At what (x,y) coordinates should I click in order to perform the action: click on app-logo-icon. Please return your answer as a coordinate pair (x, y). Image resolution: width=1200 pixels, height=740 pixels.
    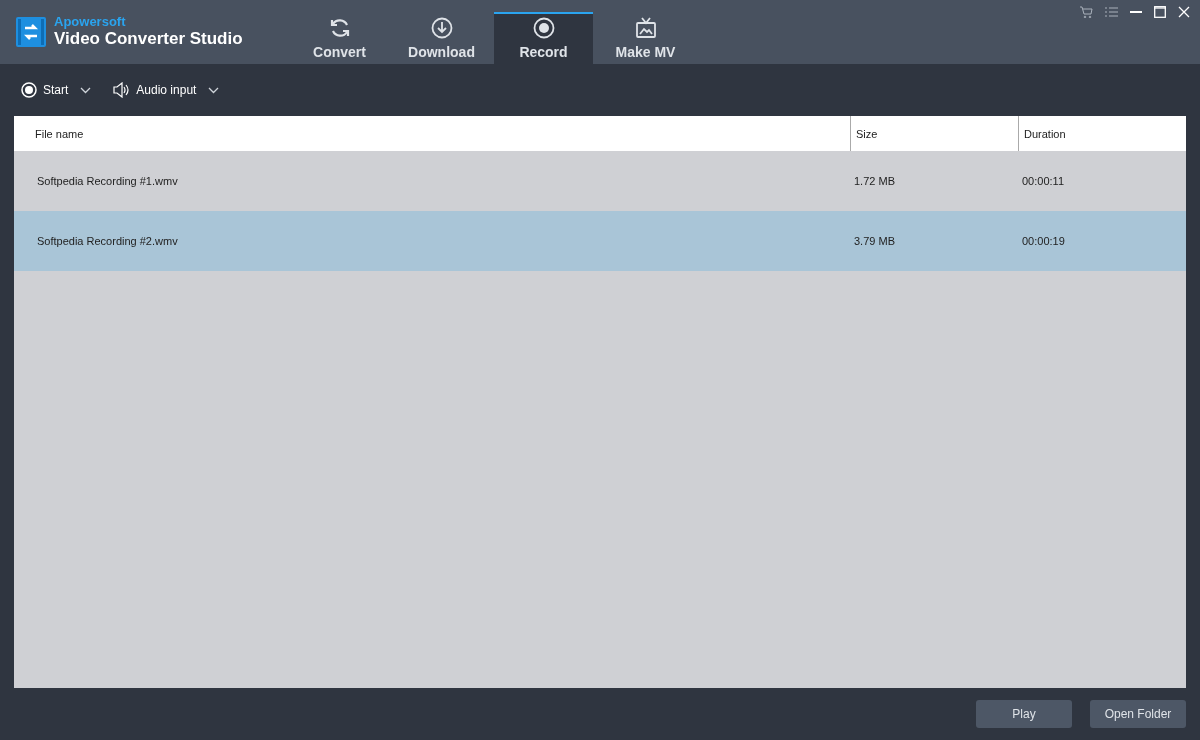
    Looking at the image, I should click on (31, 32).